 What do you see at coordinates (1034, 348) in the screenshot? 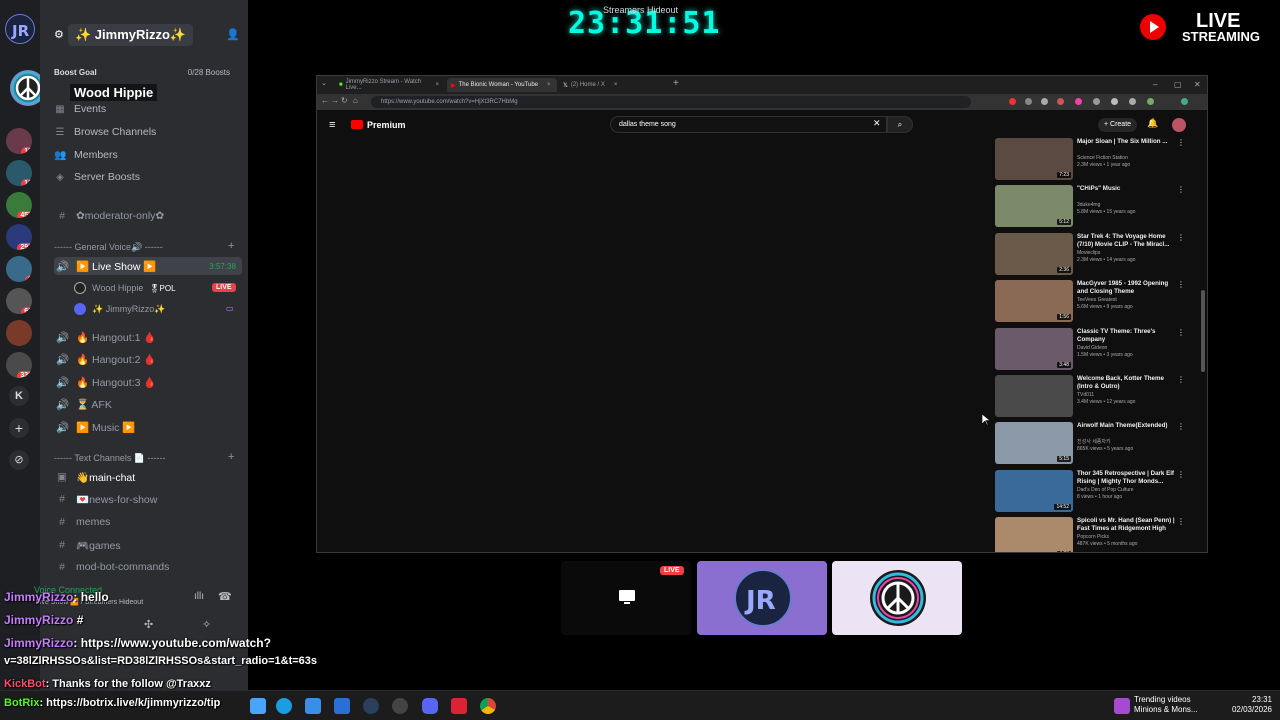
I see `video-thumbnail: 3:48` at bounding box center [1034, 348].